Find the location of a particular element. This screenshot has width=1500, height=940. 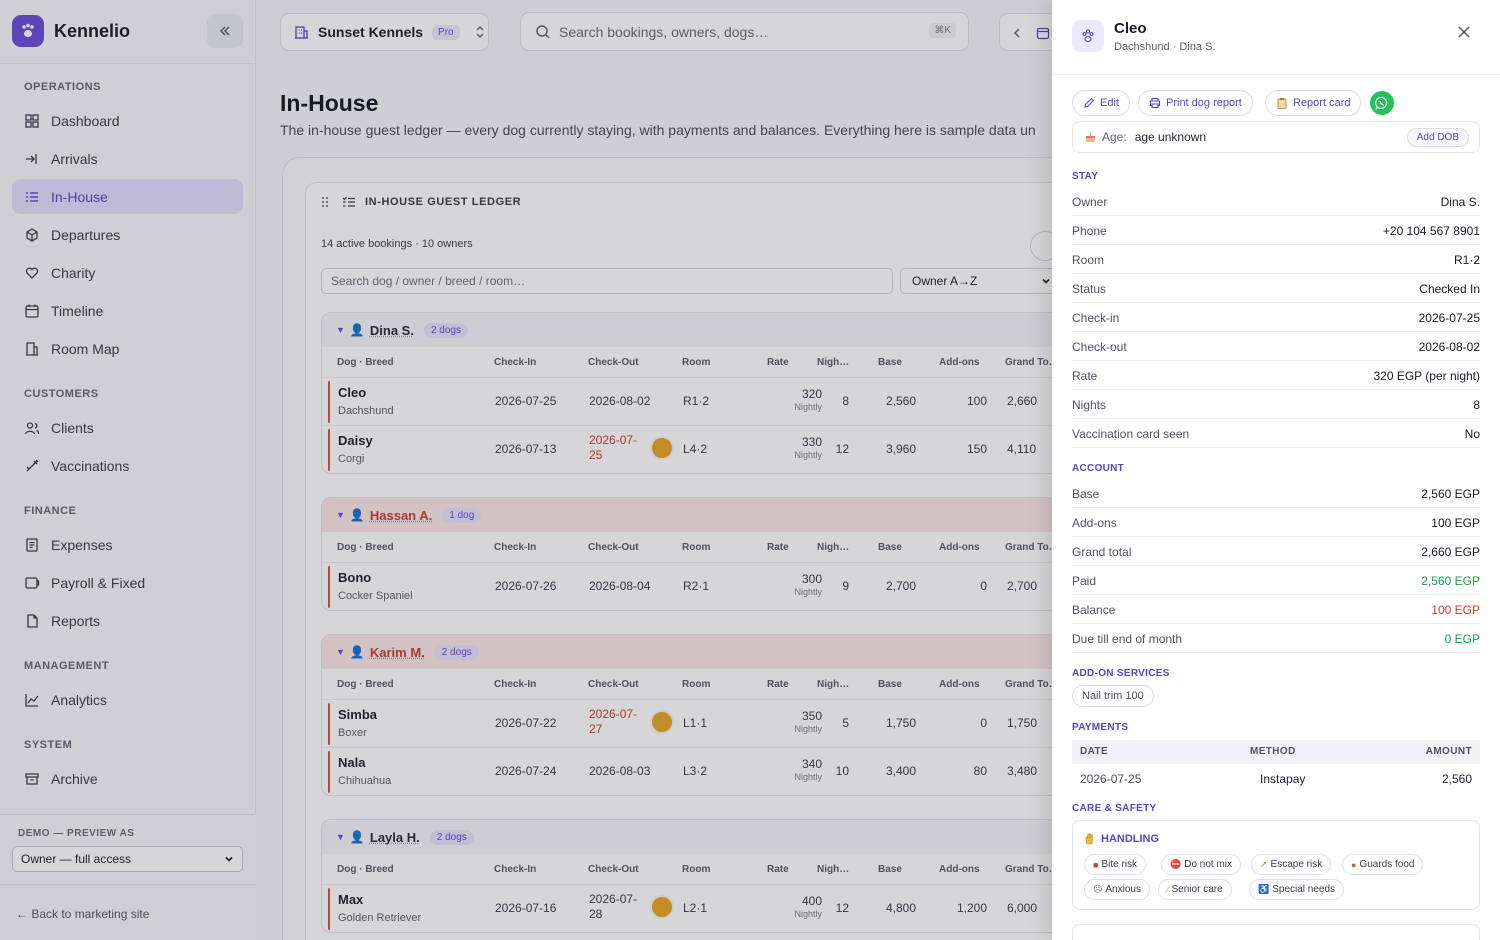

account-key: Add-ons is located at coordinates (1094, 523).